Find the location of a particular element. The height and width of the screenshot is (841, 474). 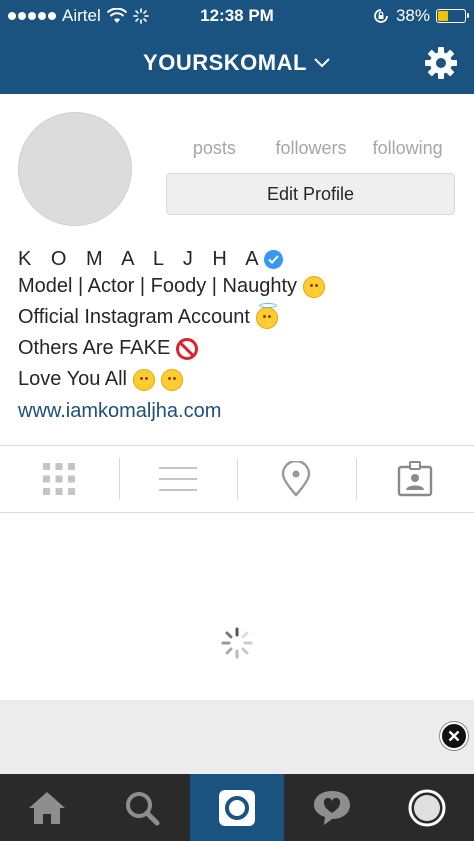

verified-badge-icon is located at coordinates (273, 259).